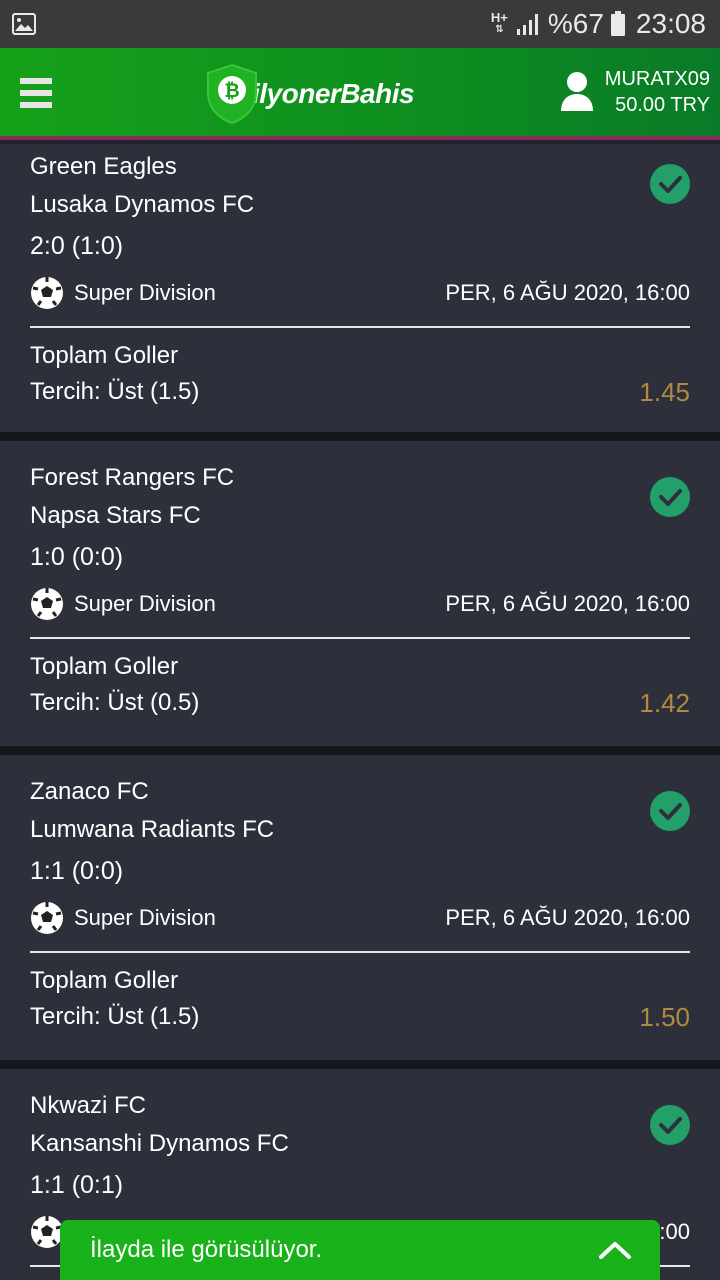 The height and width of the screenshot is (1280, 720). I want to click on match-score: 1:1 (0:1), so click(77, 1185).